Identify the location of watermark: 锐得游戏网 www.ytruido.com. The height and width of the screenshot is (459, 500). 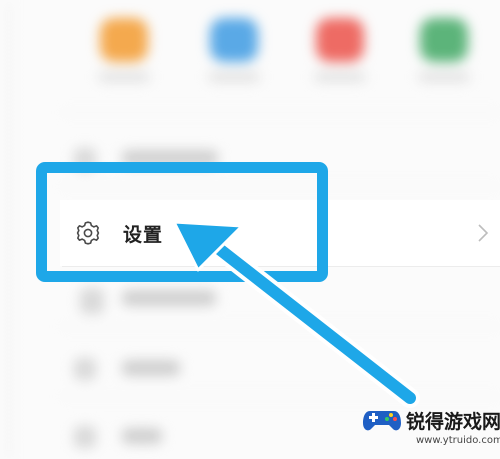
(431, 428).